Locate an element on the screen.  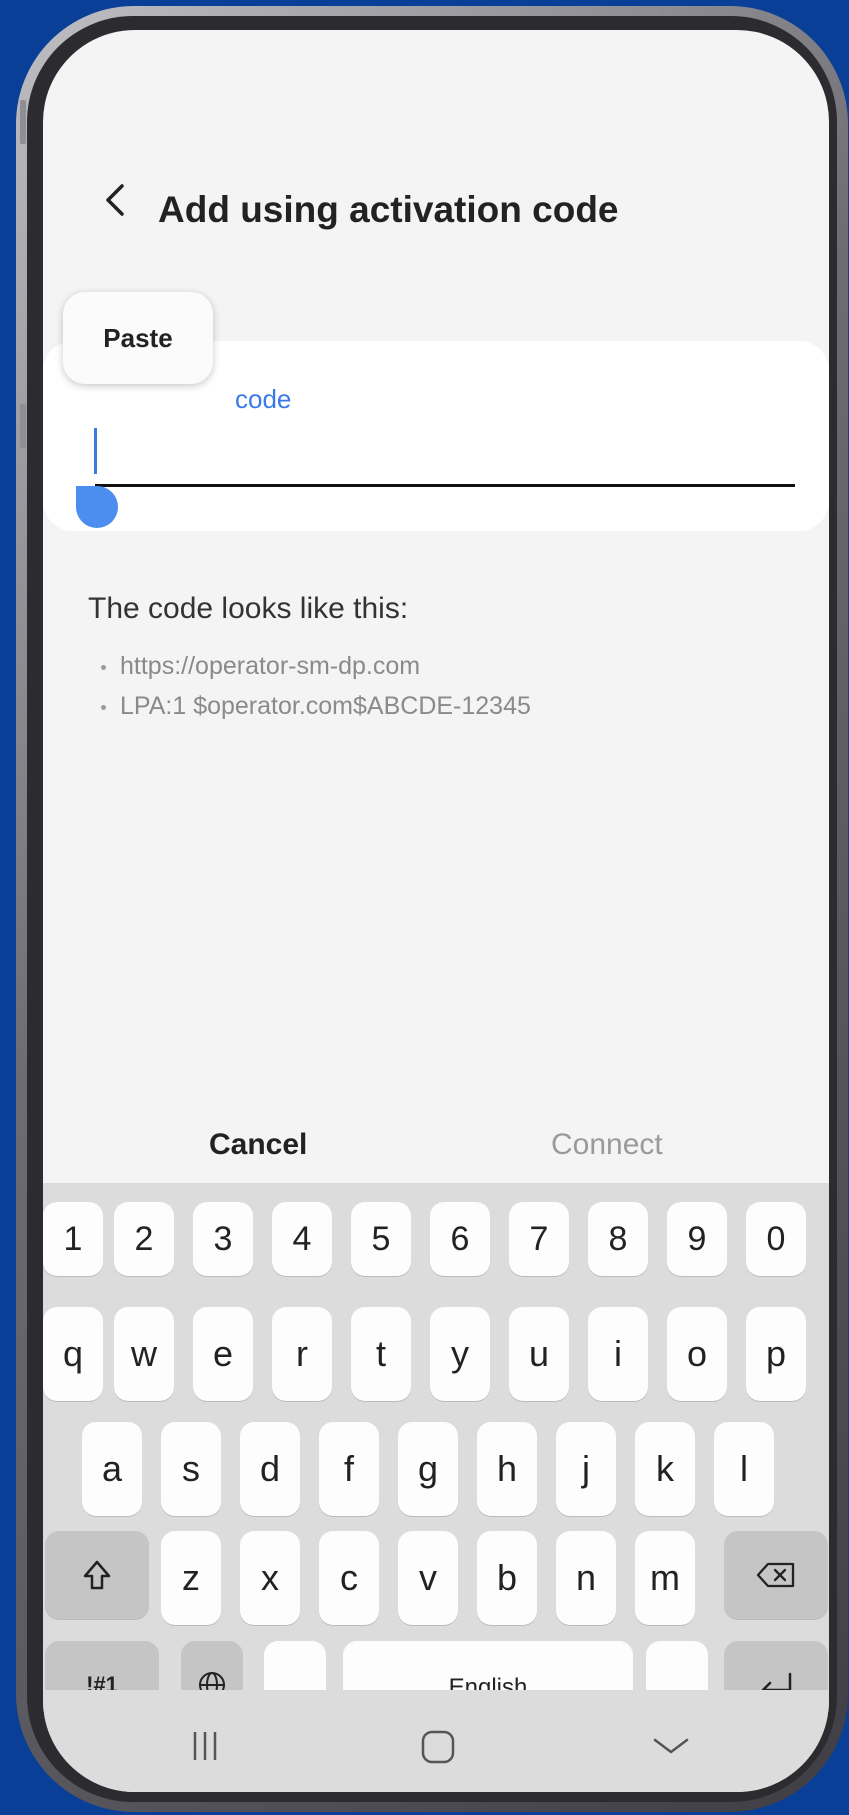
key-7: 7 is located at coordinates (539, 1239).